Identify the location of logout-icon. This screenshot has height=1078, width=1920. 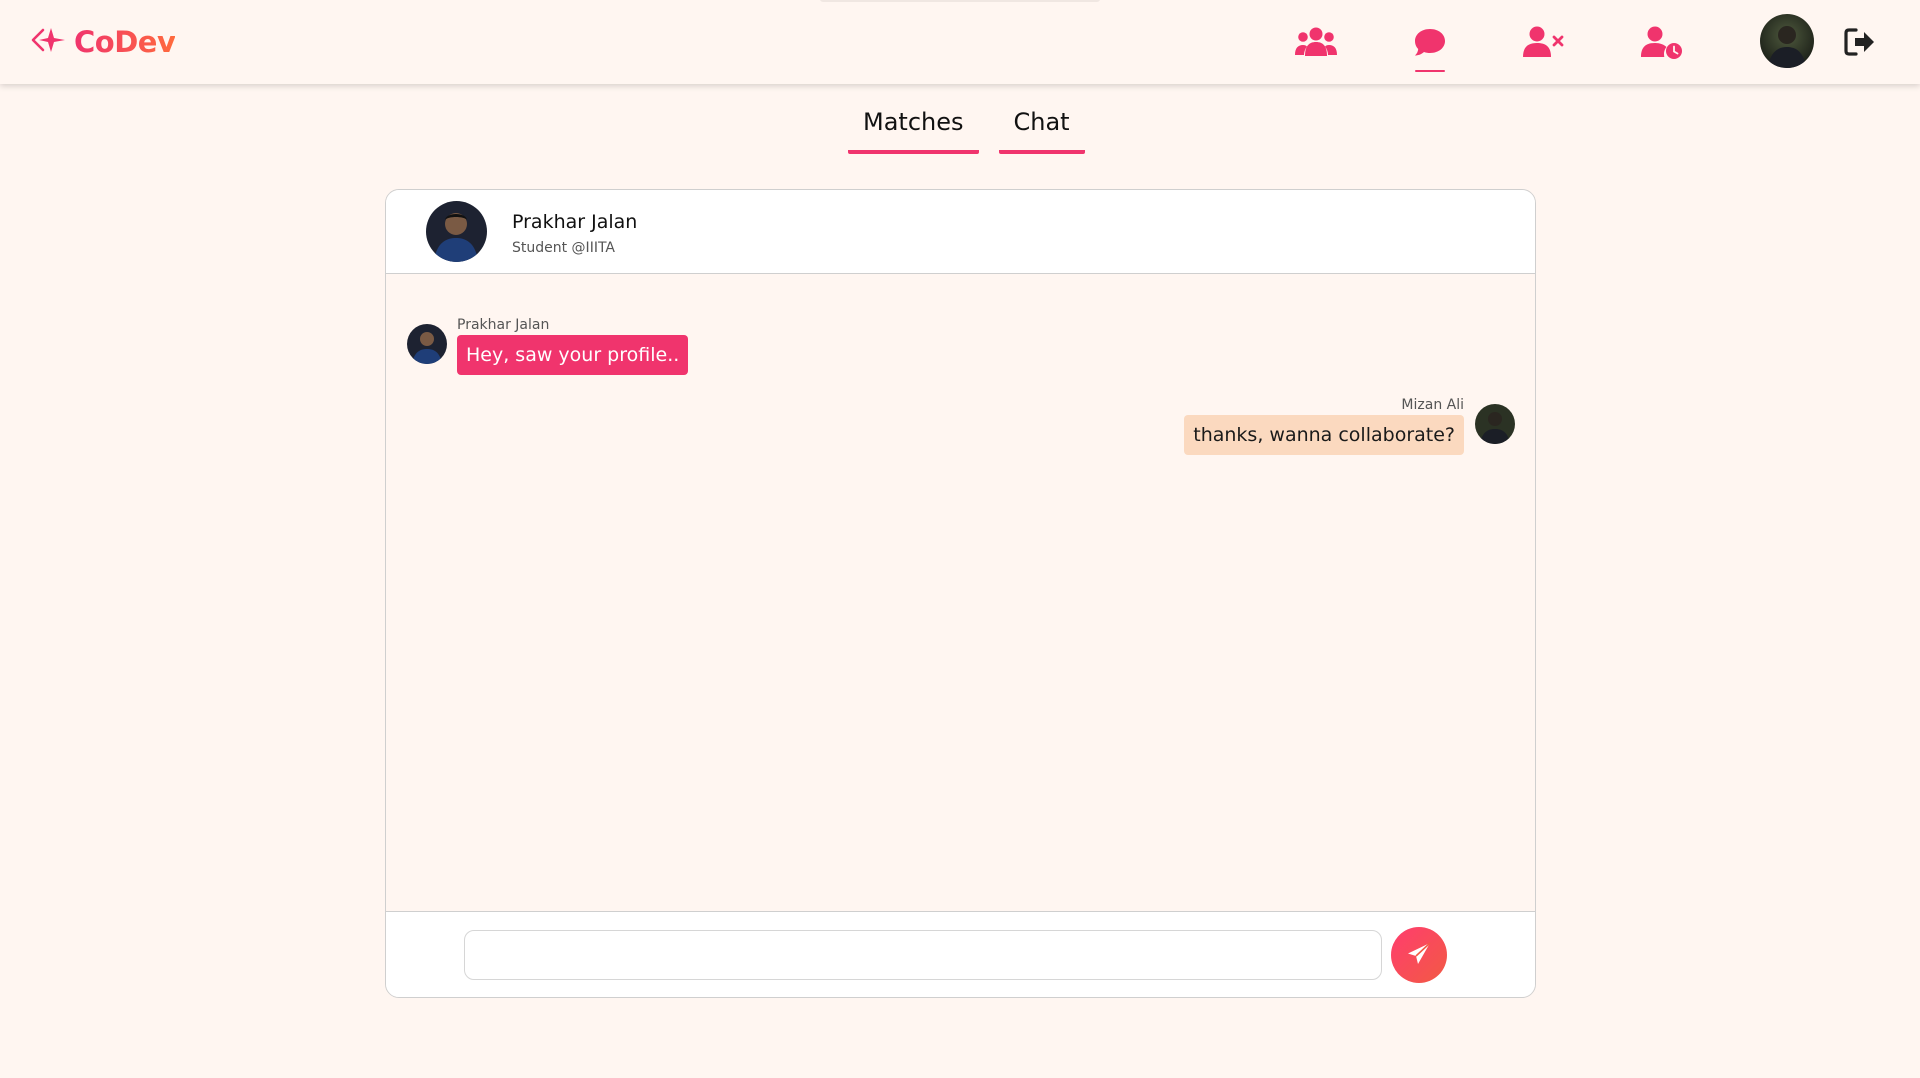
(1860, 44).